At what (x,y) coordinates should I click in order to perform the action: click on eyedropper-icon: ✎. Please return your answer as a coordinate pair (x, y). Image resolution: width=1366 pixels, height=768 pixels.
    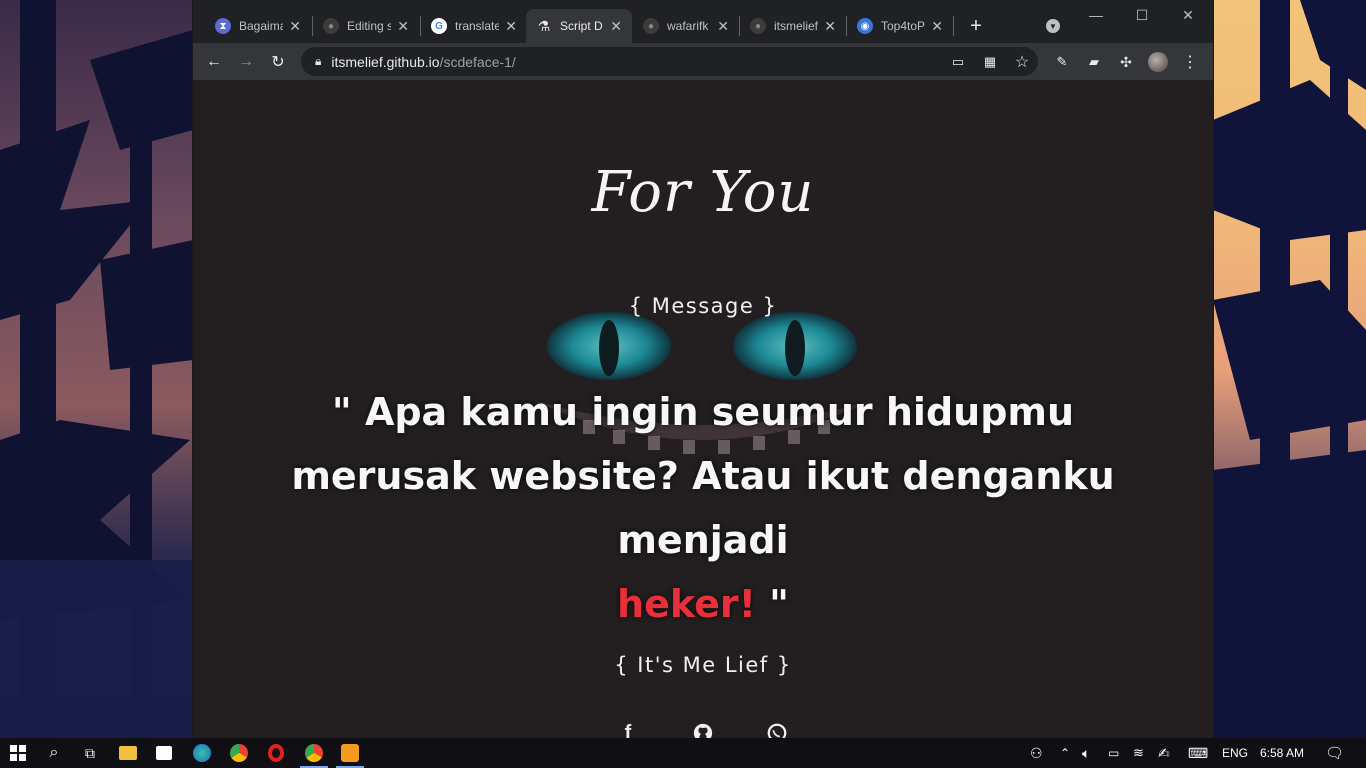
    Looking at the image, I should click on (1062, 62).